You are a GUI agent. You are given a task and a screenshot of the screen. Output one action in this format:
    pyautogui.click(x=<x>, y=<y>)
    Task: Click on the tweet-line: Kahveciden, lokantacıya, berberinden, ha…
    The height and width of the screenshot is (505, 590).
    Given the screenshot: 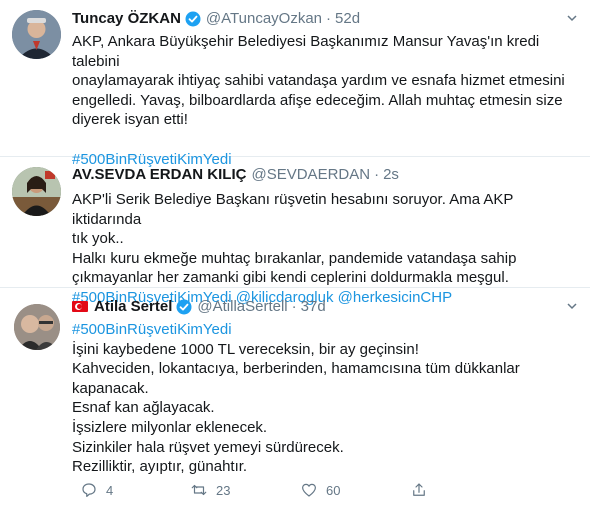 What is the action you would take?
    pyautogui.click(x=296, y=369)
    